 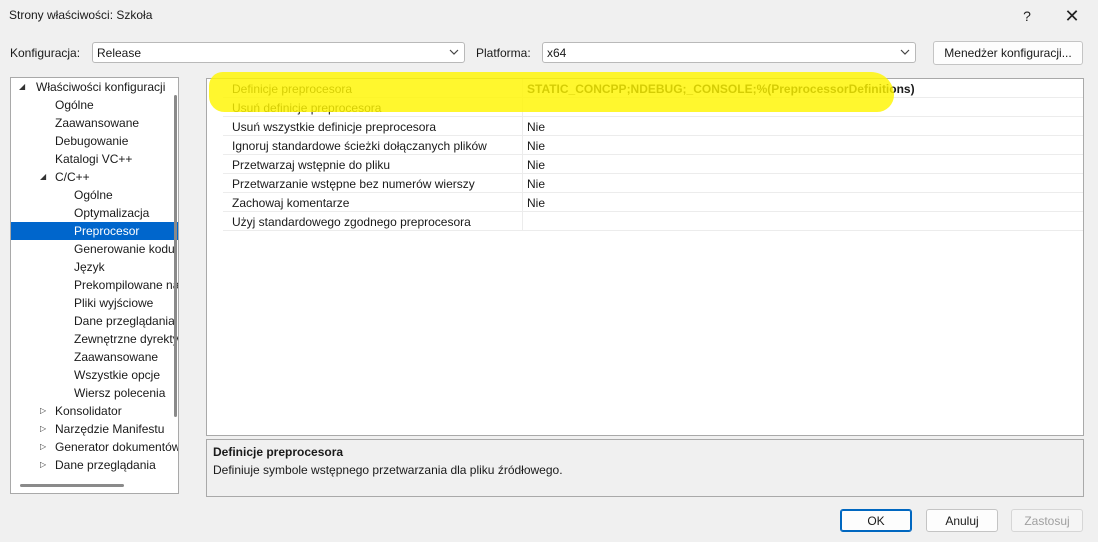 I want to click on property-name: Zachowaj komentarze, so click(x=291, y=203).